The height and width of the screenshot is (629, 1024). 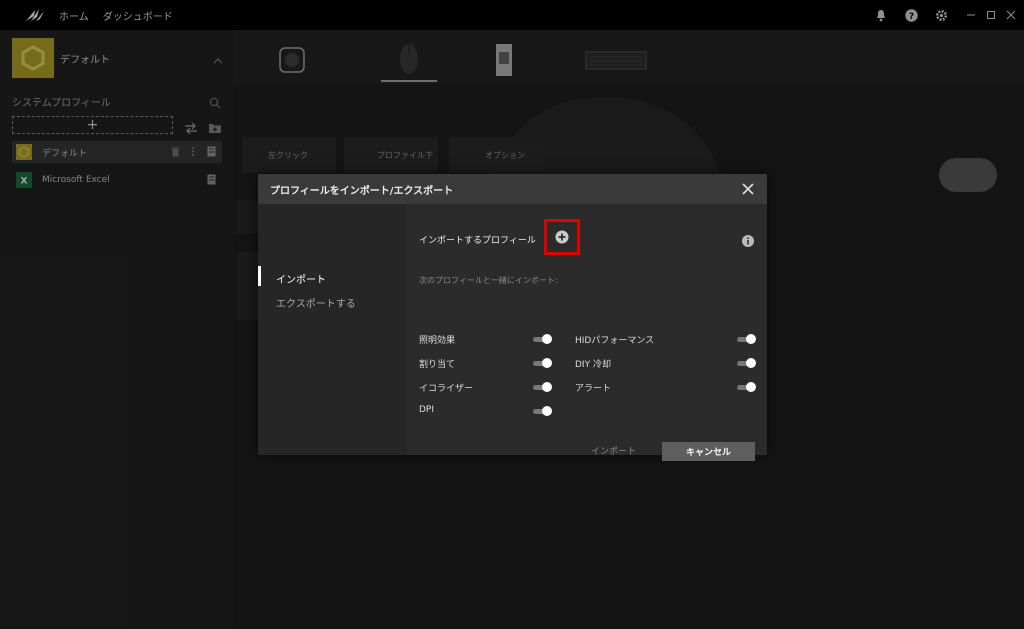 I want to click on plus-circle-icon, so click(x=562, y=237).